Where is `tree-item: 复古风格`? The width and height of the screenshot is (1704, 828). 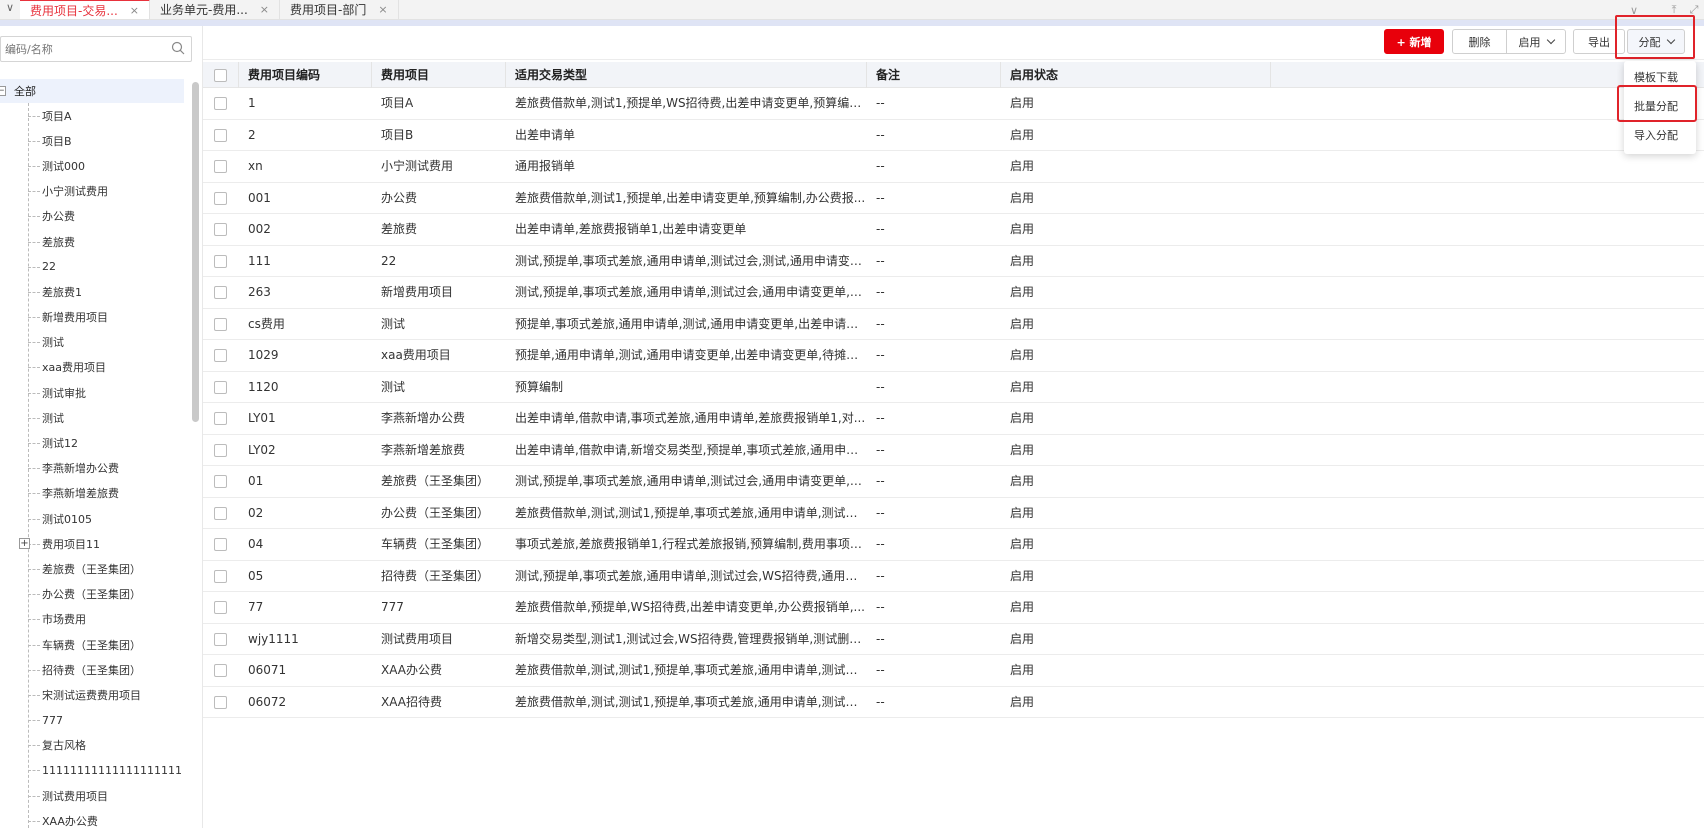 tree-item: 复古风格 is located at coordinates (92, 745).